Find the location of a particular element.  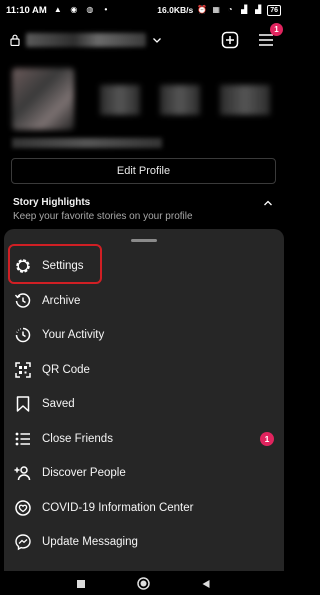

volte-icon: ▦ is located at coordinates (216, 9).